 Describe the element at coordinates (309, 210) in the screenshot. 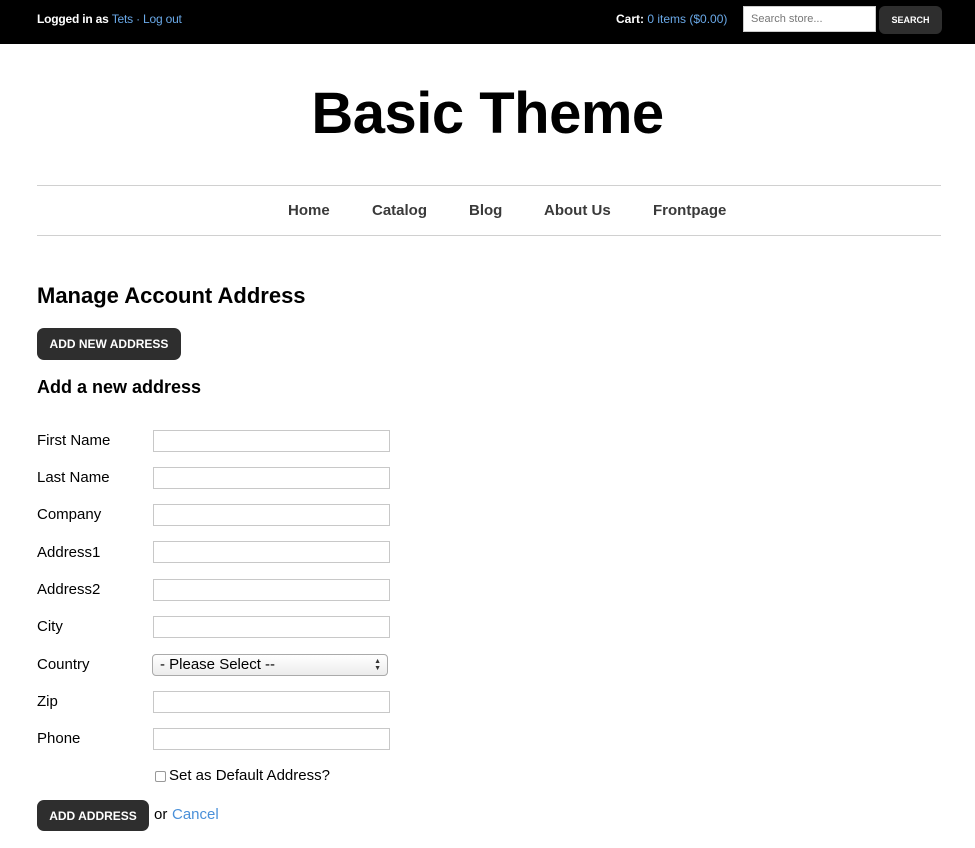

I see `nav-item-home: Home` at that location.